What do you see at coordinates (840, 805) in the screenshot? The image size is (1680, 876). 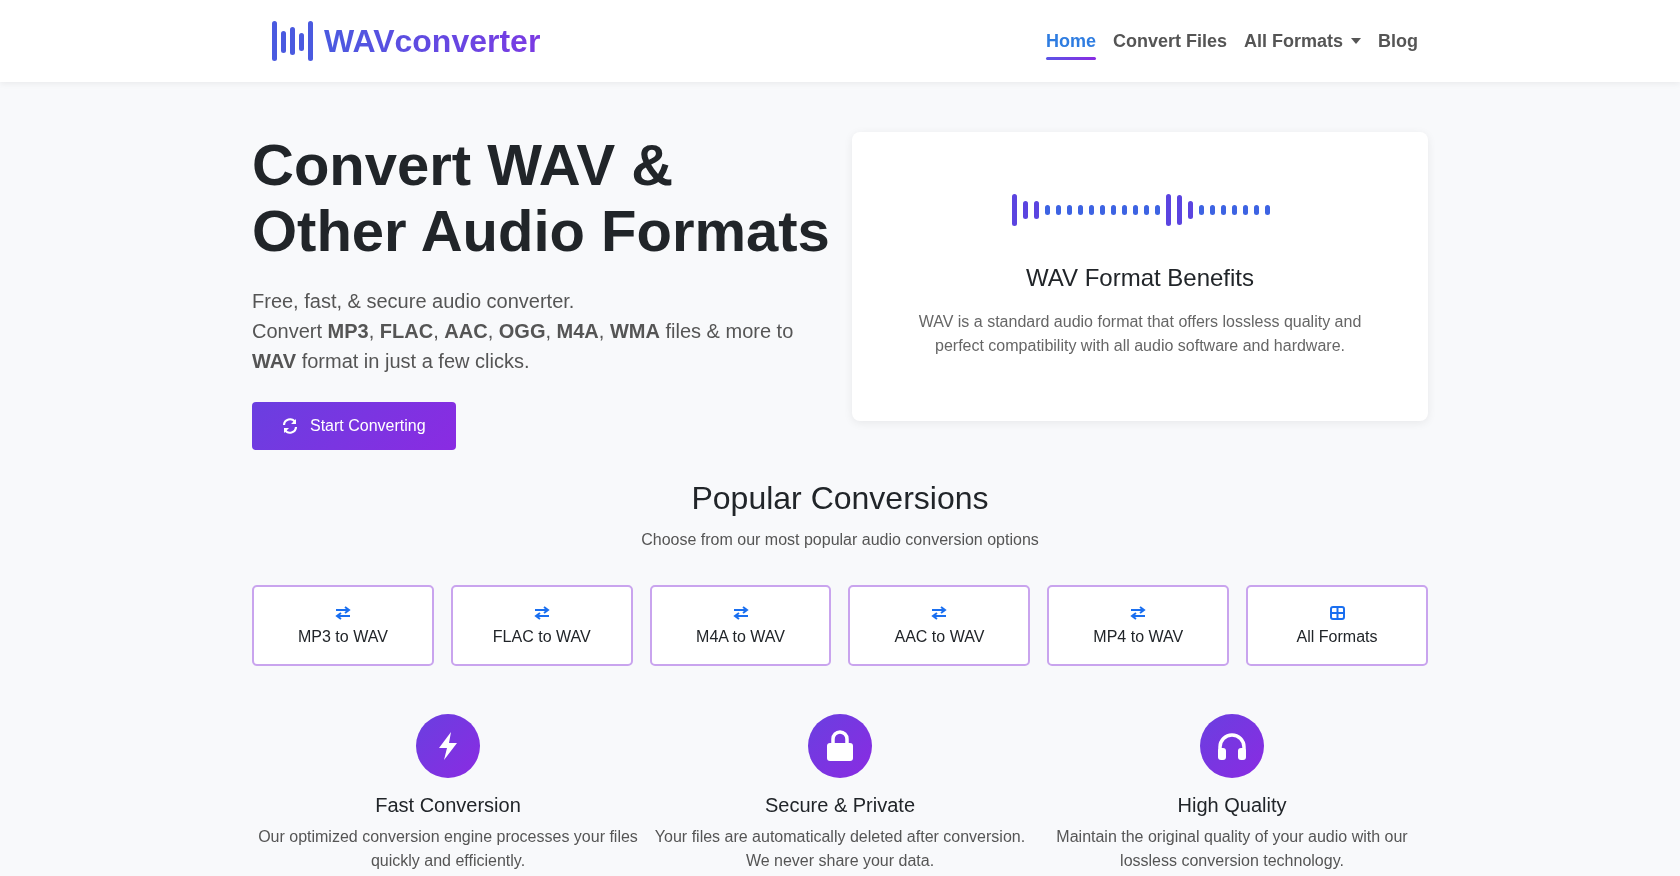 I see `feature-title: Secure & Private` at bounding box center [840, 805].